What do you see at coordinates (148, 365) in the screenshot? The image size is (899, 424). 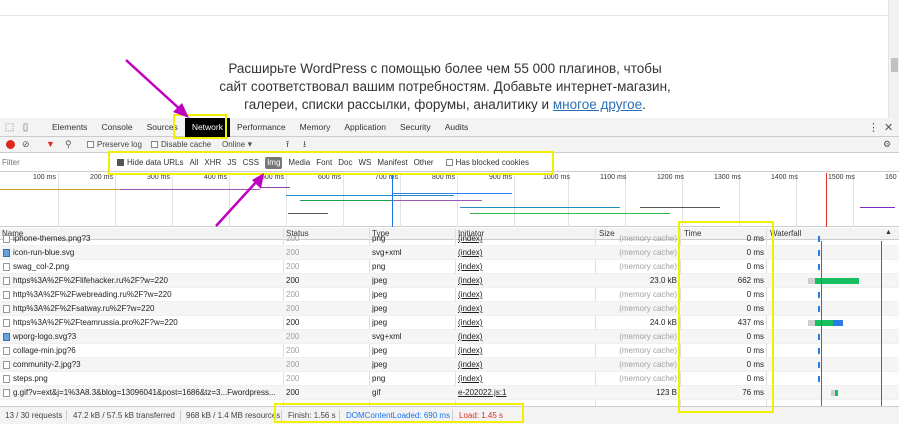 I see `request-name: community-2.jpg?3` at bounding box center [148, 365].